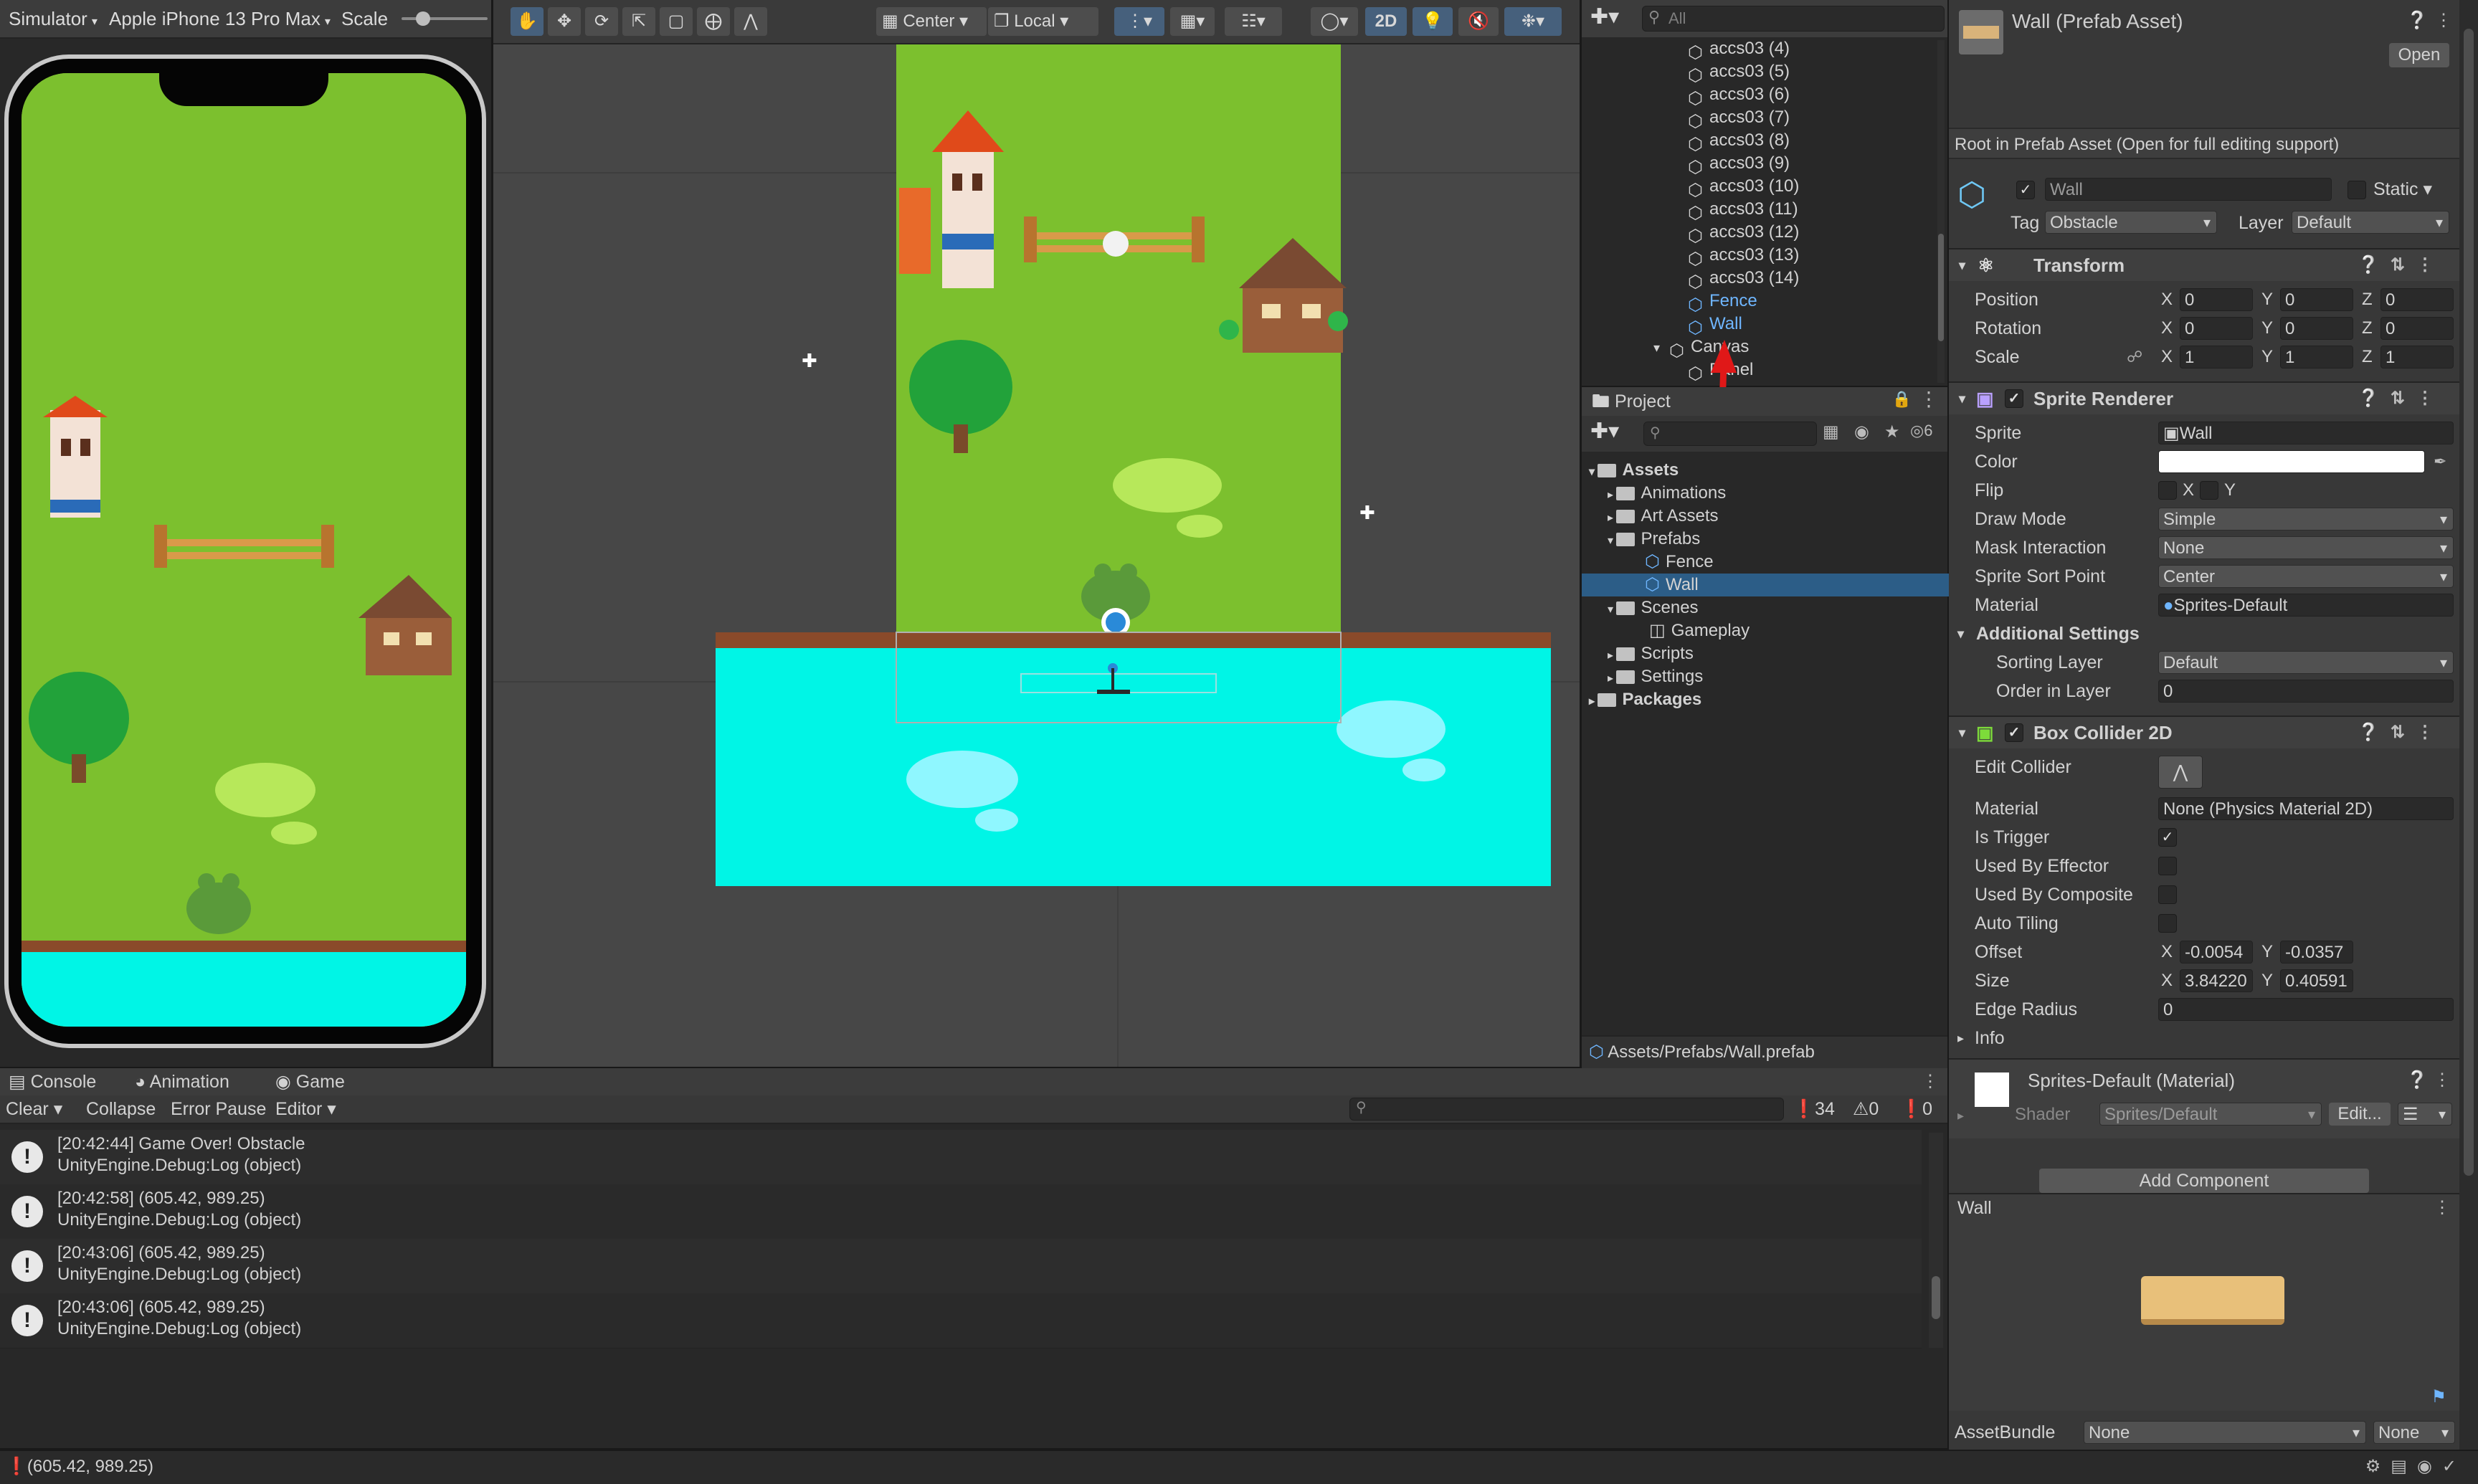 Image resolution: width=2478 pixels, height=1484 pixels. I want to click on snap-toggle-button: ⋮▾, so click(1139, 22).